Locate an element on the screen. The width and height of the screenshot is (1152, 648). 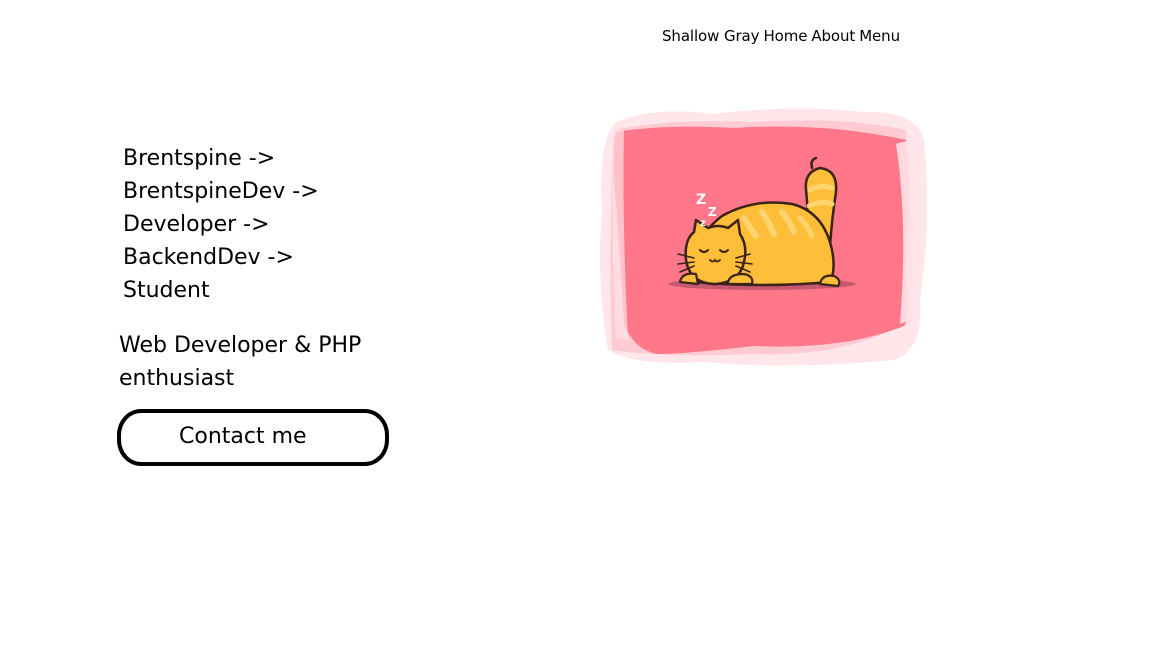
nav-link-home: Home is located at coordinates (785, 36).